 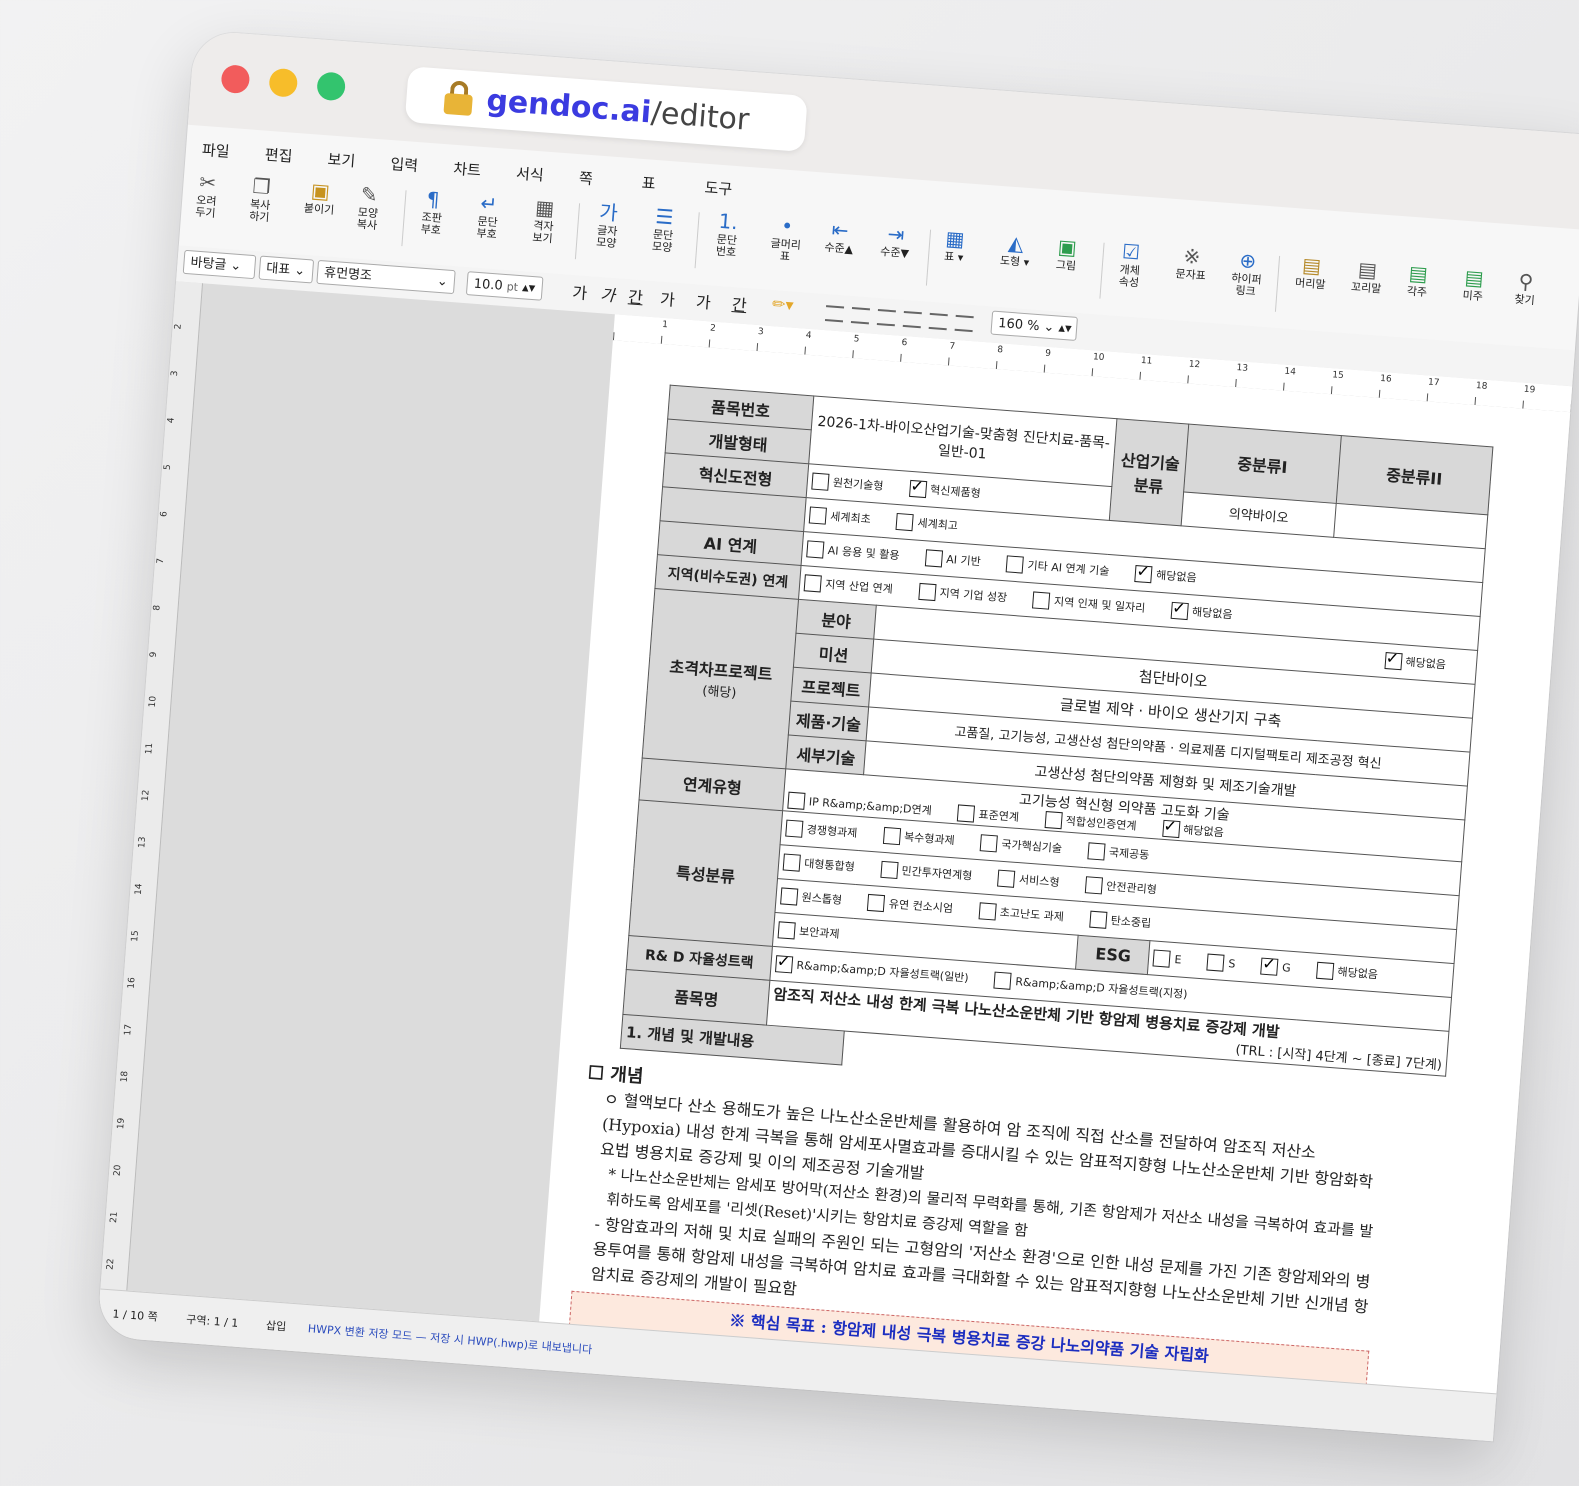 What do you see at coordinates (608, 224) in the screenshot?
I see `char-shape-button: 가 글자 모양` at bounding box center [608, 224].